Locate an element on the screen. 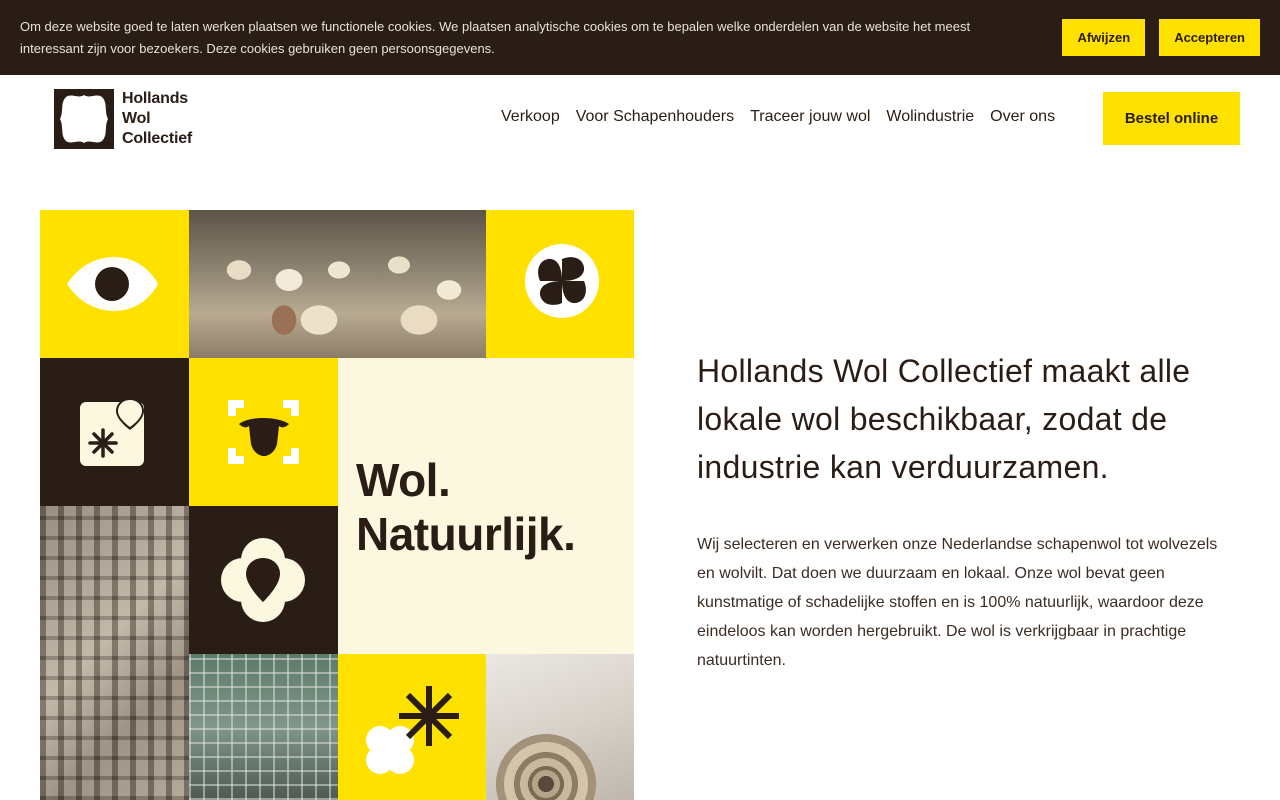 The width and height of the screenshot is (1280, 800). sheep-photo is located at coordinates (337, 284).